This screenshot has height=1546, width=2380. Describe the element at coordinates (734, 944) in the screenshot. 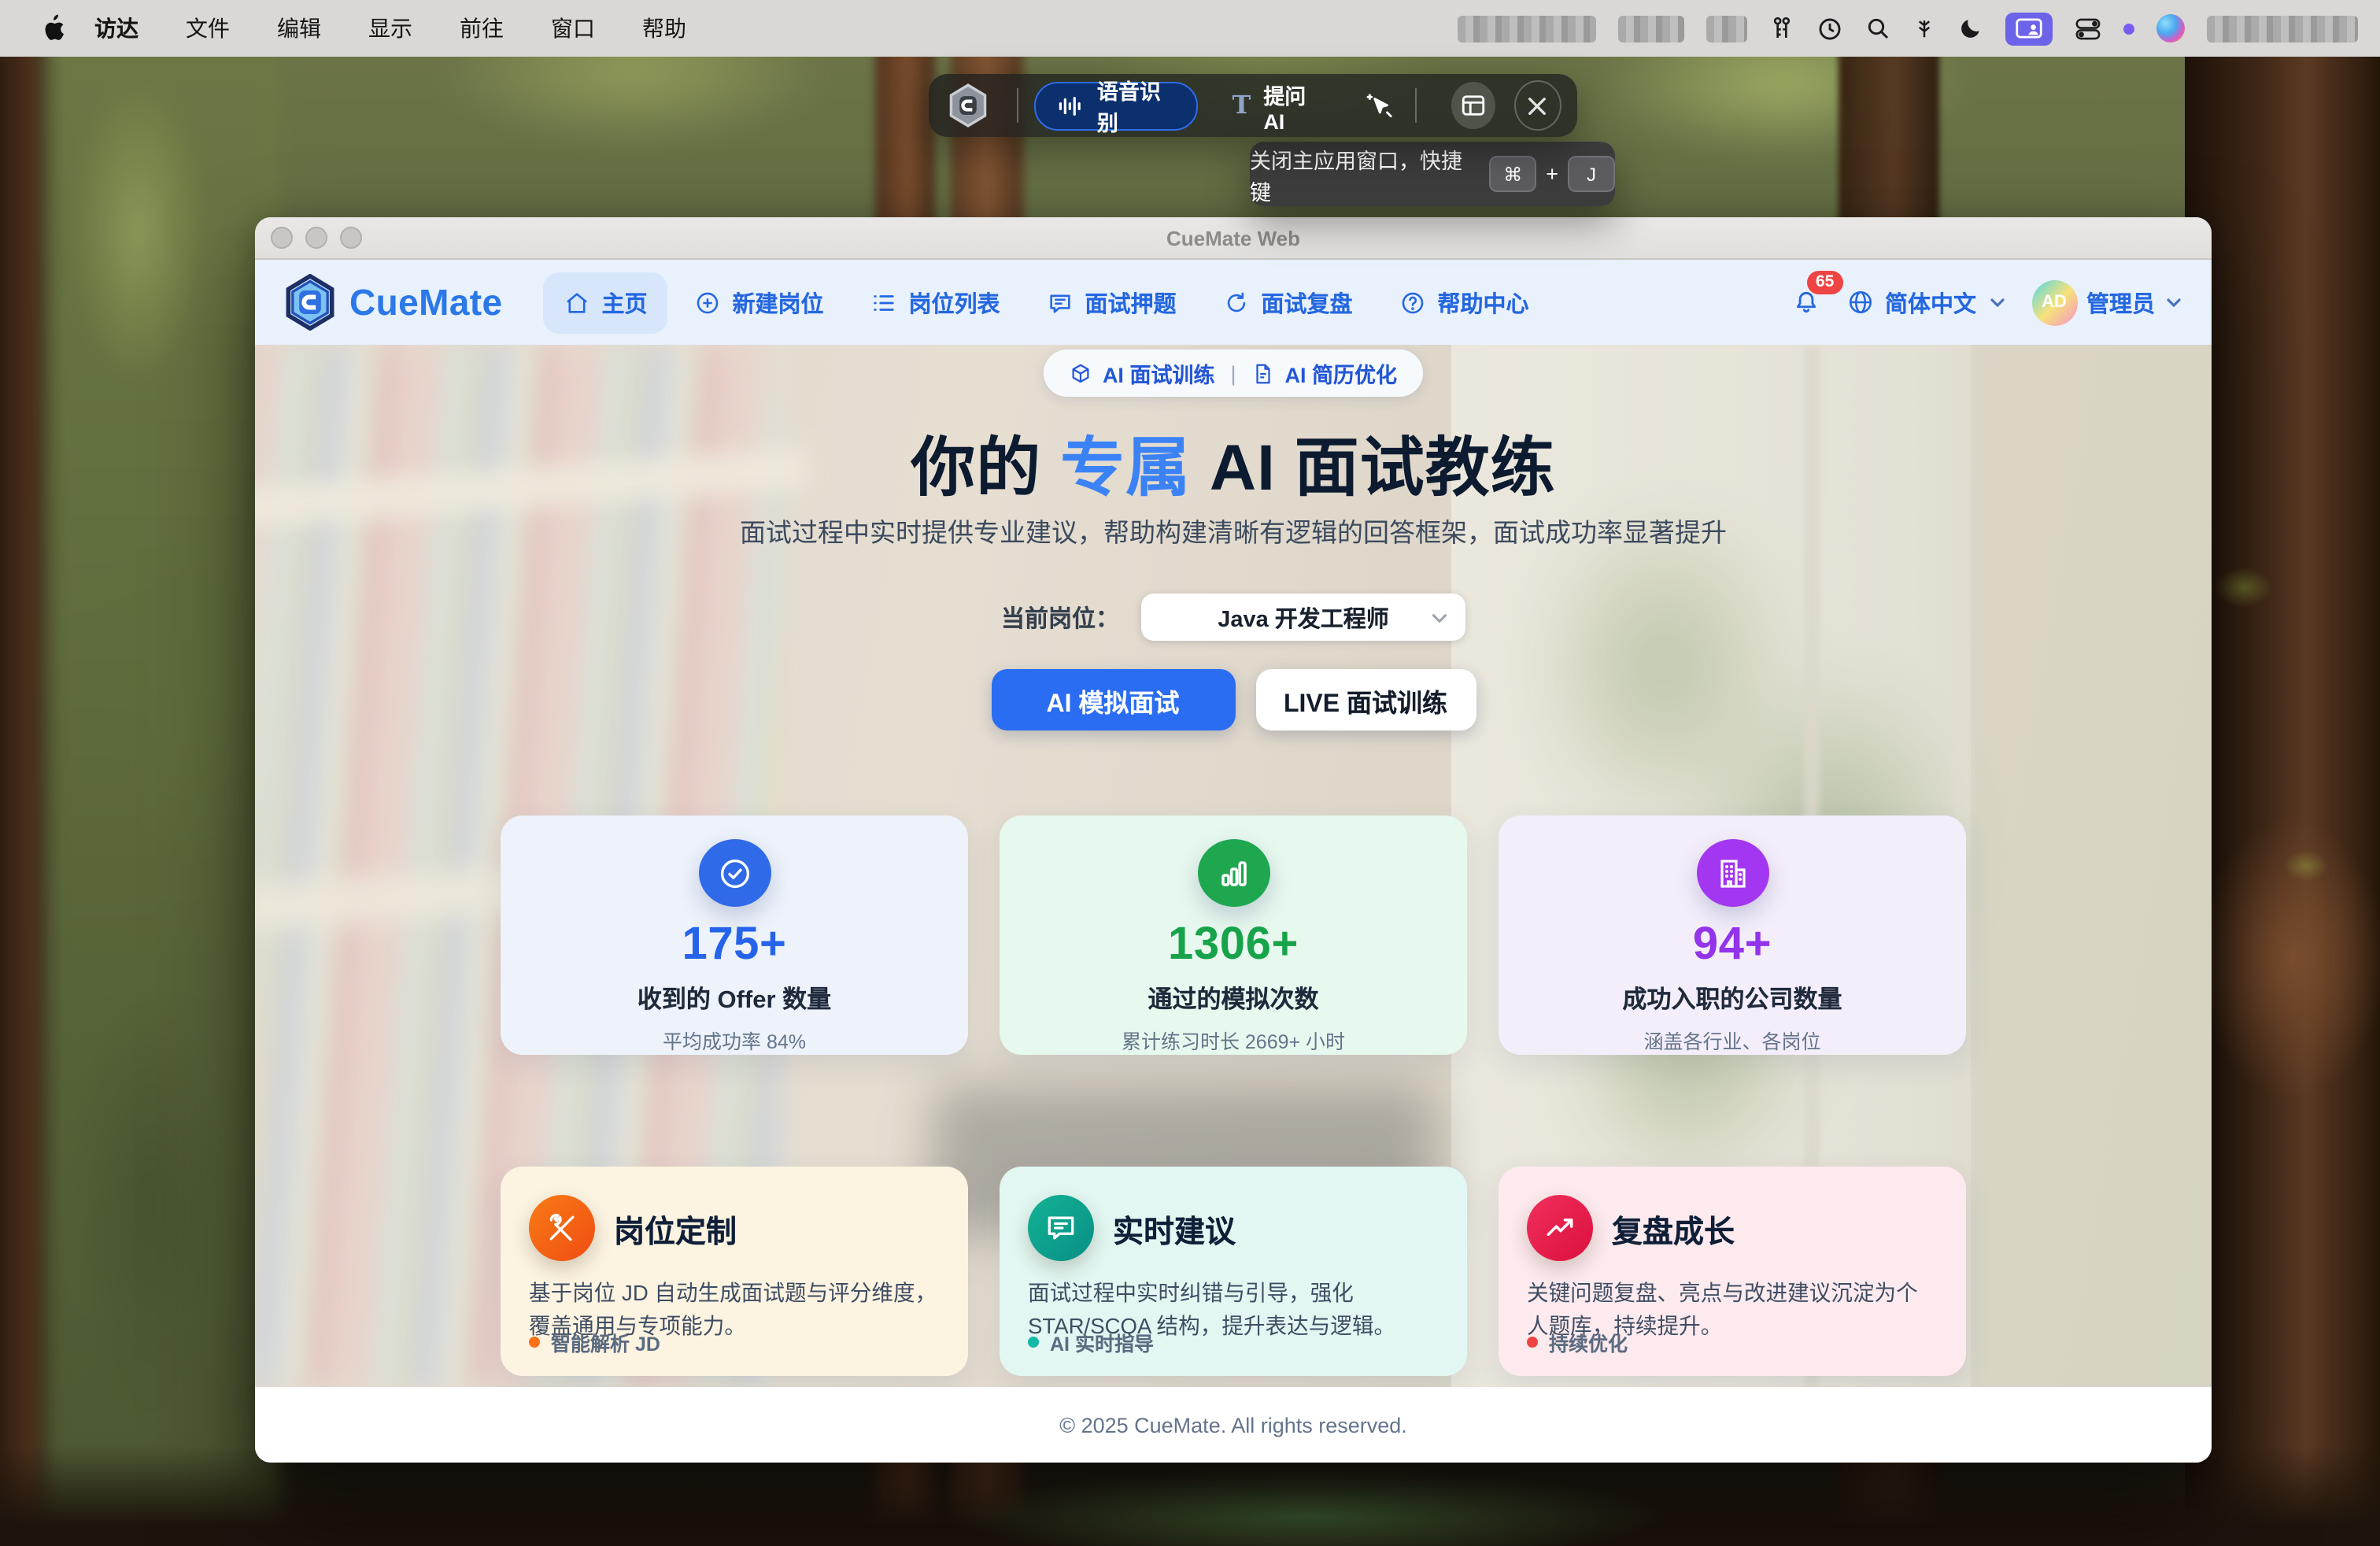

I see `stat-value: 175+` at that location.